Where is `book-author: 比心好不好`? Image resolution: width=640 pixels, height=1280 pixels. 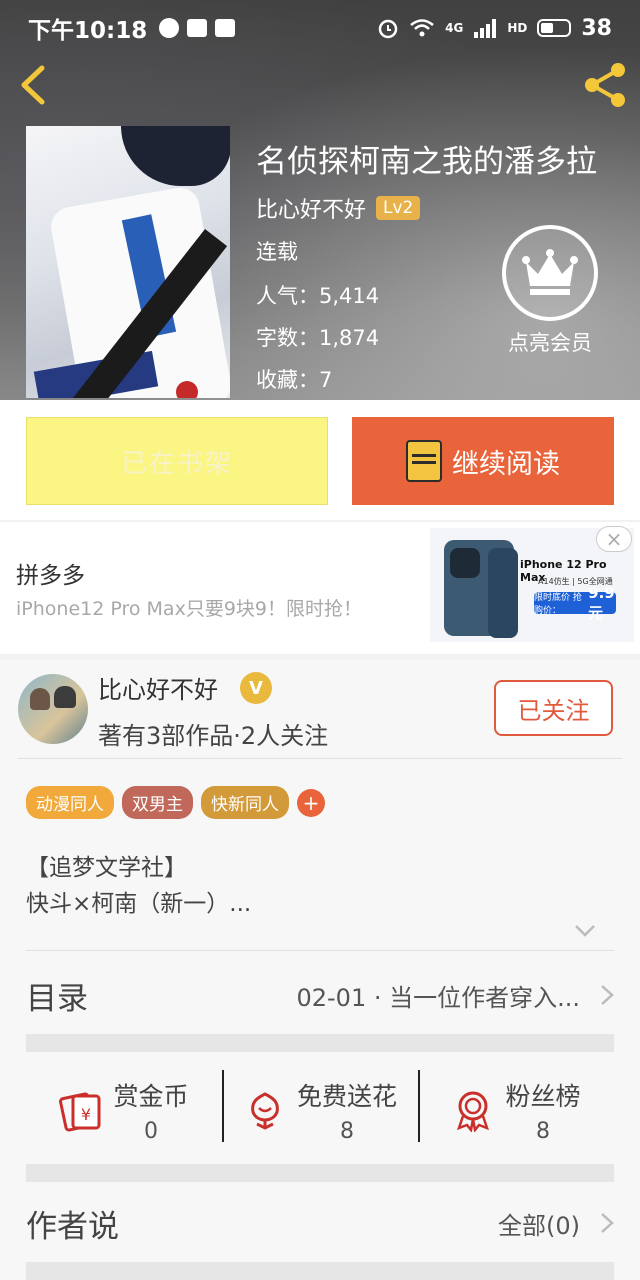 book-author: 比心好不好 is located at coordinates (311, 208).